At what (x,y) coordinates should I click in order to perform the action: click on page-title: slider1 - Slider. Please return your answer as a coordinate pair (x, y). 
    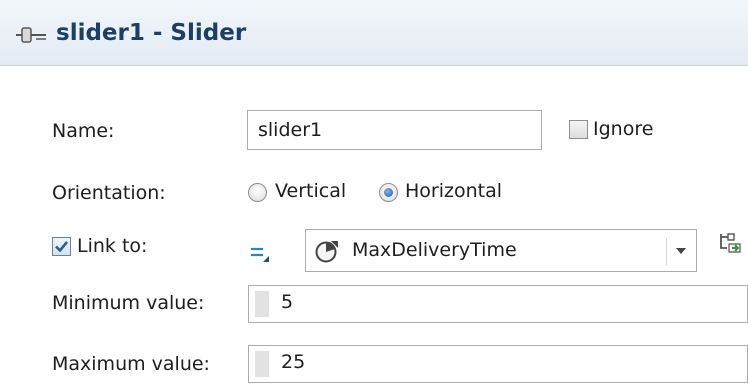
    Looking at the image, I should click on (151, 33).